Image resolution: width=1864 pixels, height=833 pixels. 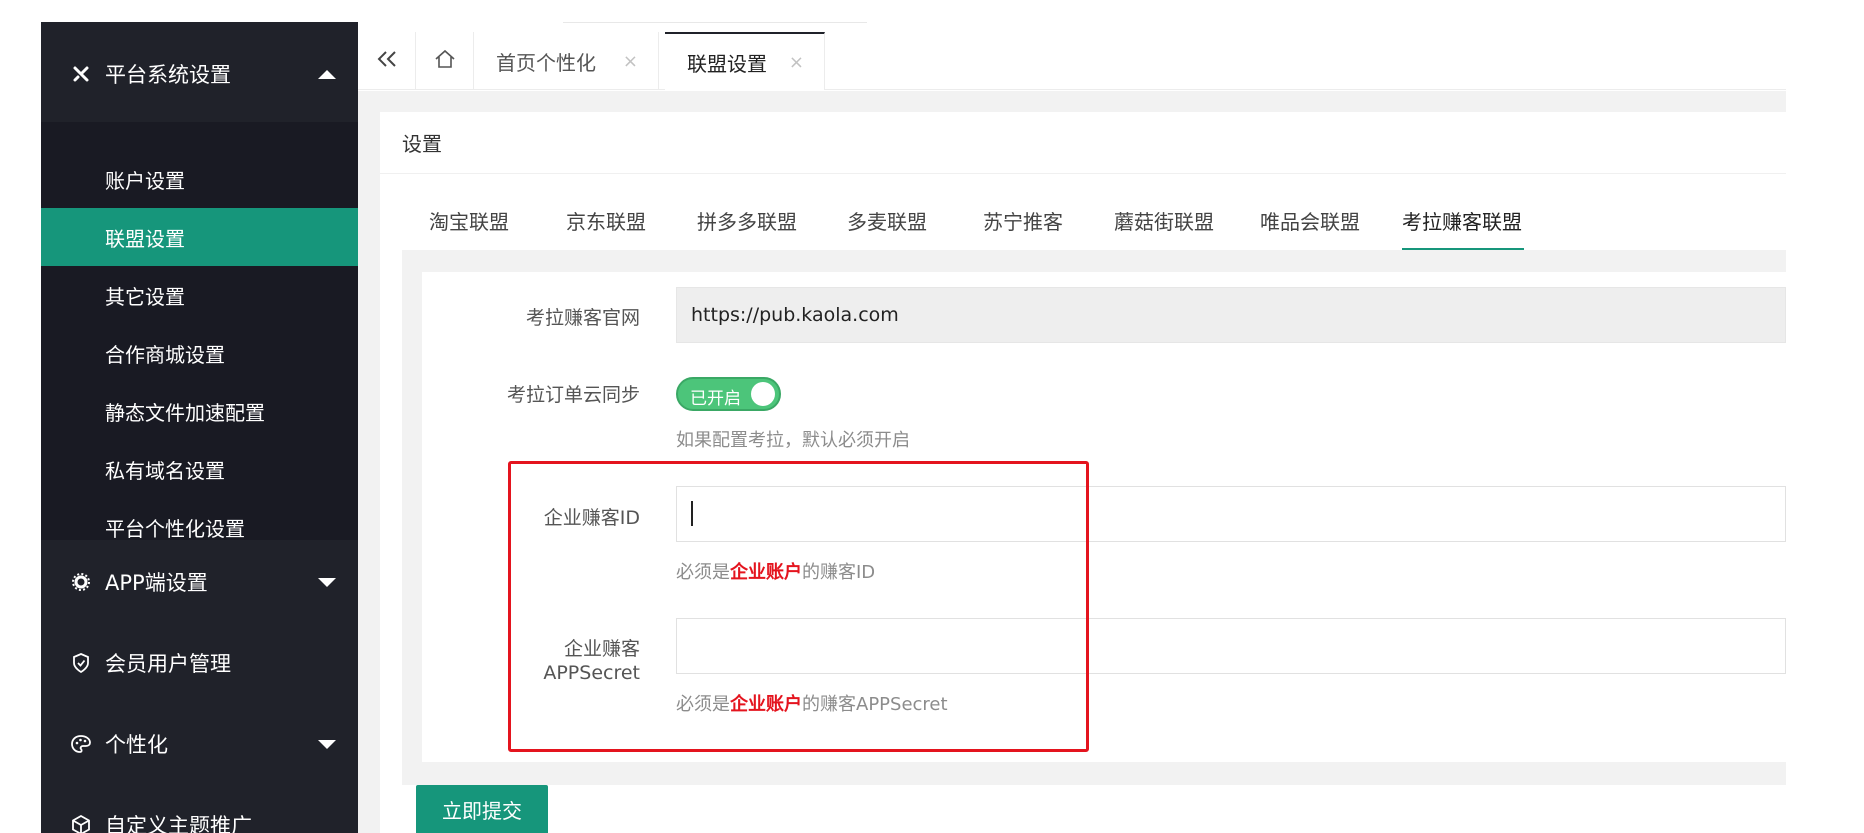 What do you see at coordinates (1231, 315) in the screenshot?
I see `site-url-field` at bounding box center [1231, 315].